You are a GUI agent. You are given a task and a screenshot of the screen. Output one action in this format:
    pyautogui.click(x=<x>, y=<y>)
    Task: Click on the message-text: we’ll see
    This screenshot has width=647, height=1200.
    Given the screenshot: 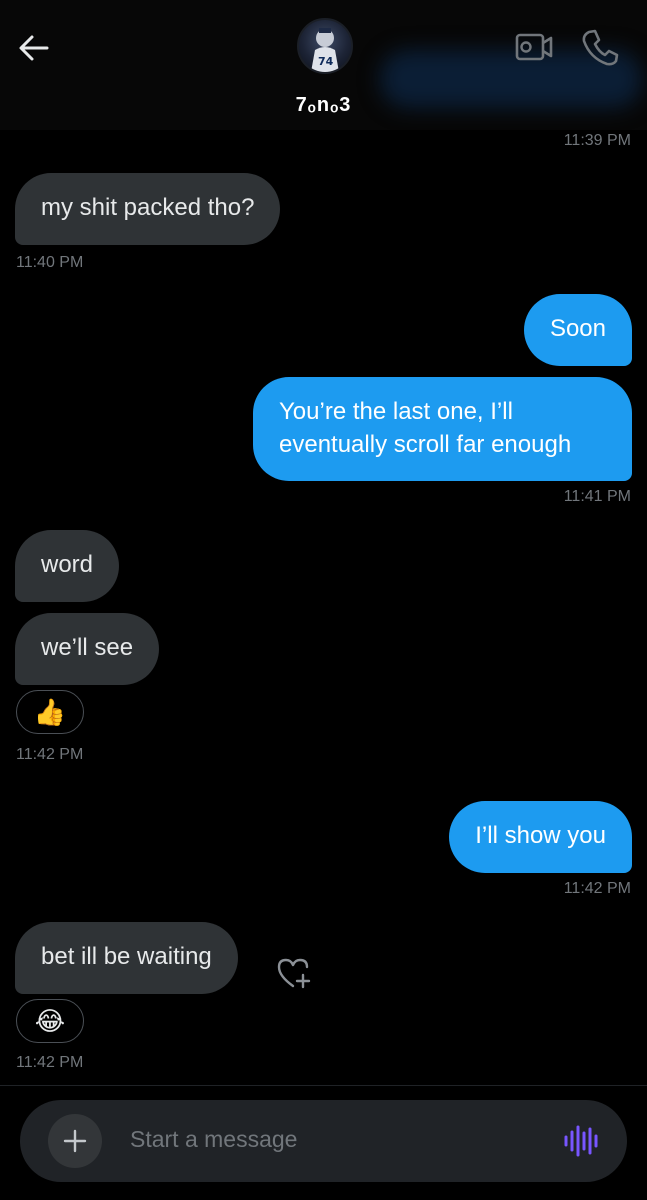 What is the action you would take?
    pyautogui.click(x=87, y=647)
    